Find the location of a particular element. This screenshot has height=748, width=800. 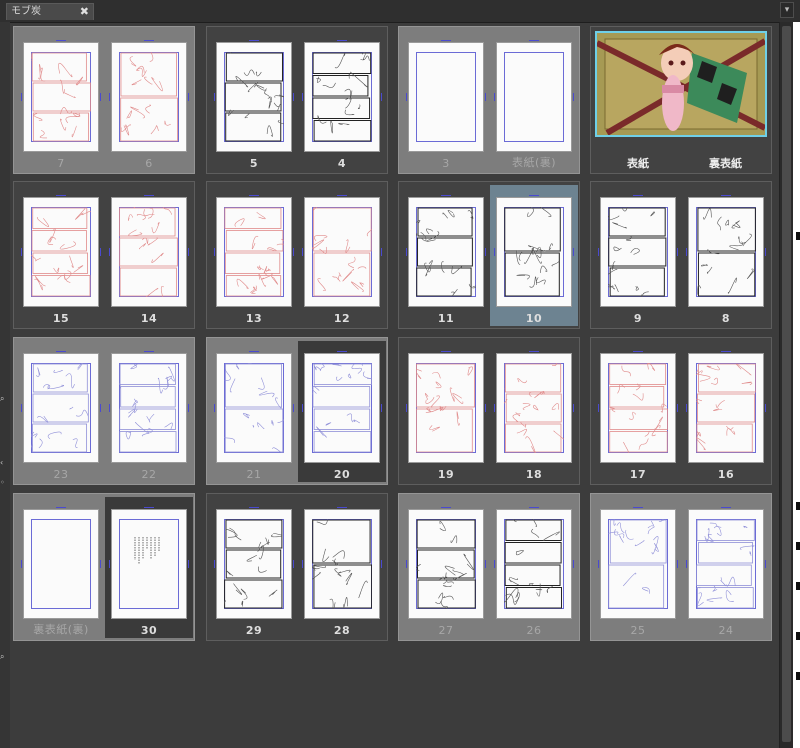

page-thumbnail: 28 is located at coordinates (342, 567).